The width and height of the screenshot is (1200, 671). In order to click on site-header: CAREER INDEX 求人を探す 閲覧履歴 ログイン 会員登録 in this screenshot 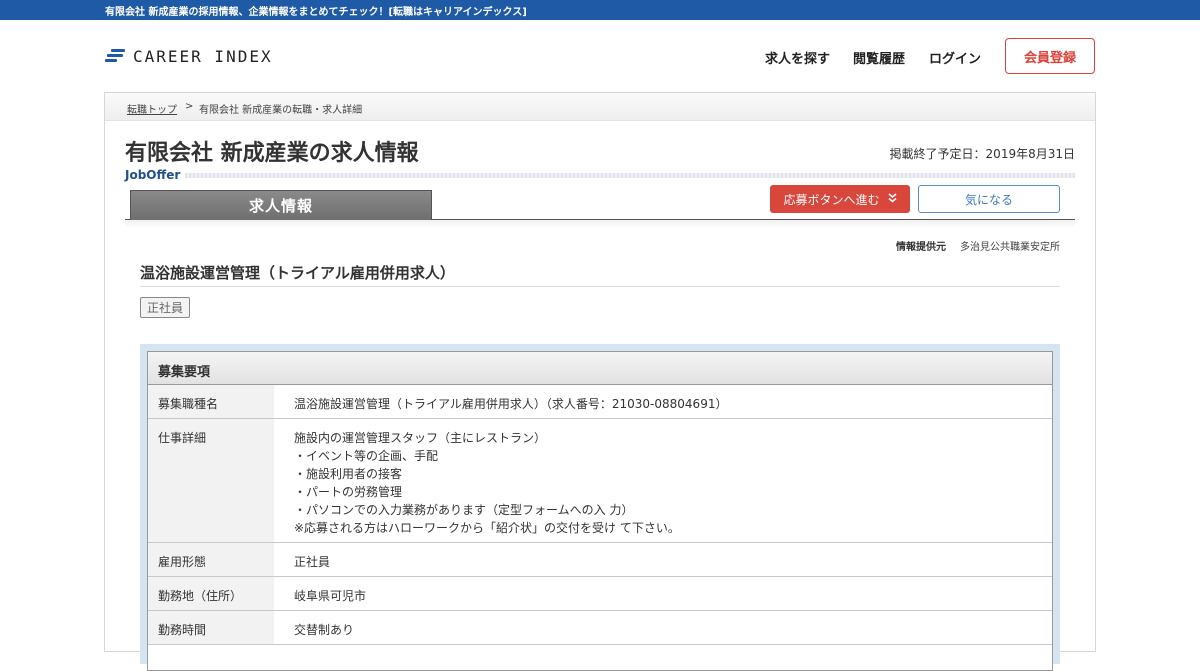, I will do `click(600, 56)`.